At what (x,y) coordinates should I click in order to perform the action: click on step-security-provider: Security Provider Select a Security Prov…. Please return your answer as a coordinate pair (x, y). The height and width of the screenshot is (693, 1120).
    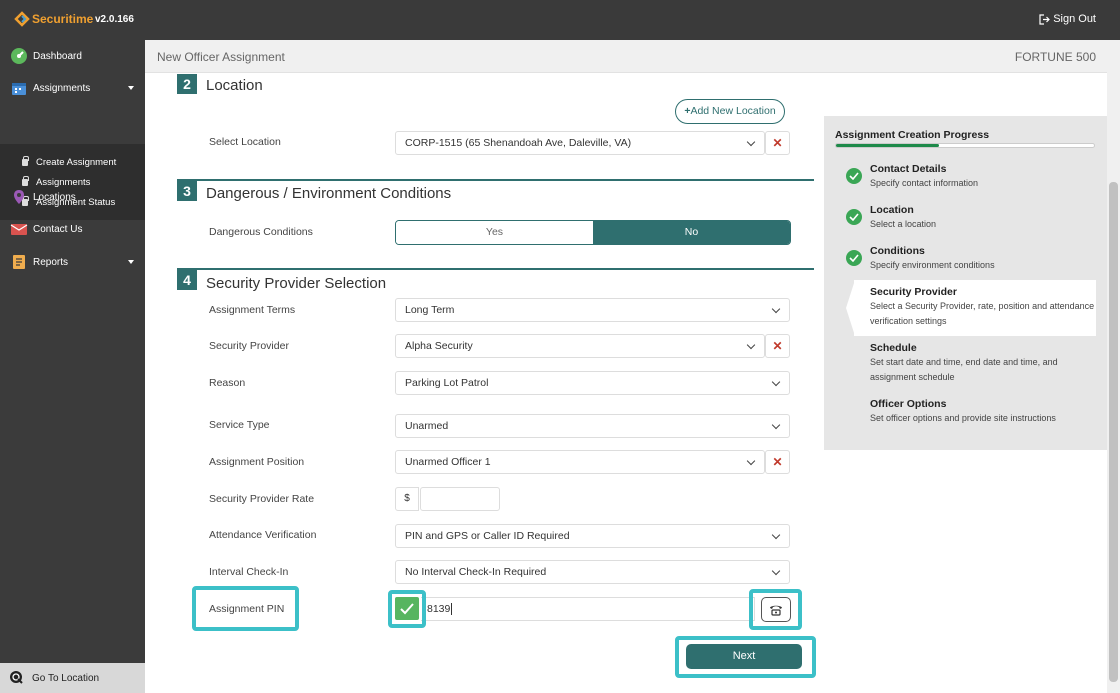
    Looking at the image, I should click on (965, 308).